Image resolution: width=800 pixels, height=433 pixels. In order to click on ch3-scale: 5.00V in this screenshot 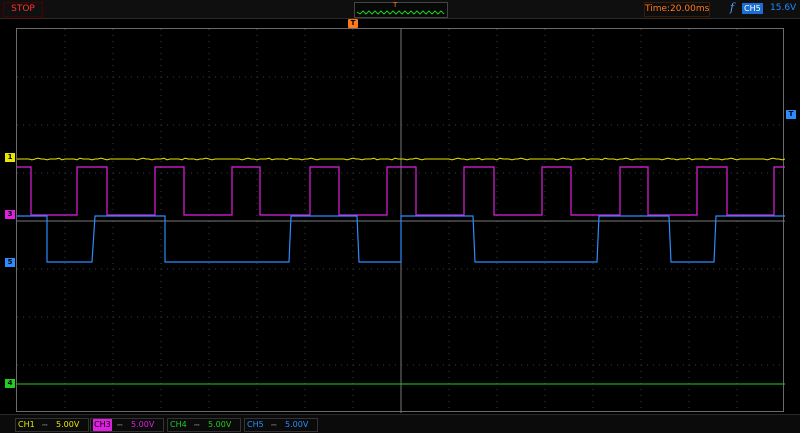, I will do `click(143, 424)`.